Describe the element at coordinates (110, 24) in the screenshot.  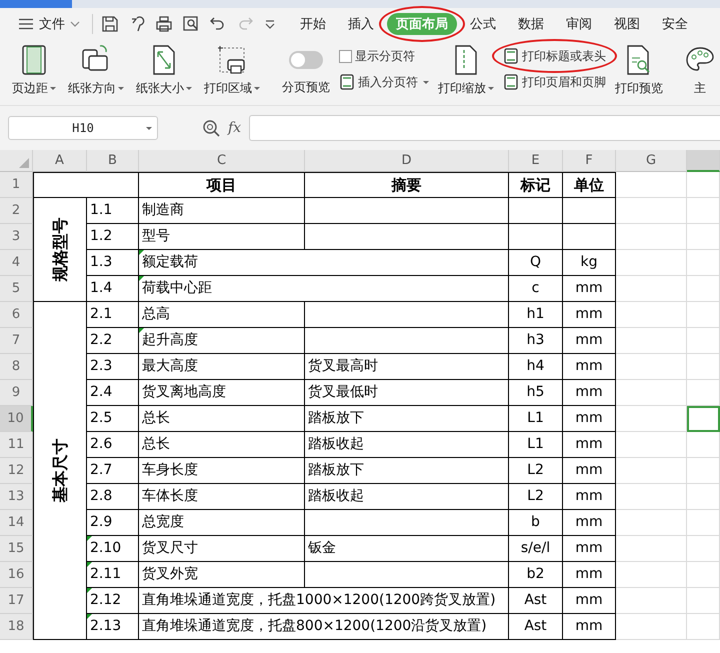
I see `save-icon` at that location.